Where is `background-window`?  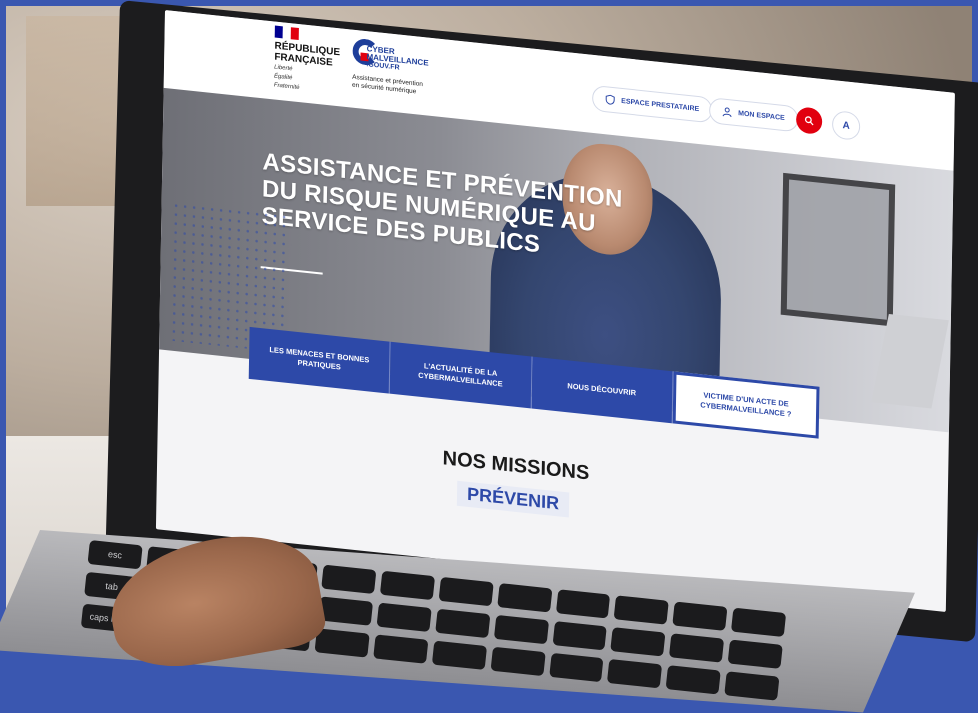 background-window is located at coordinates (838, 249).